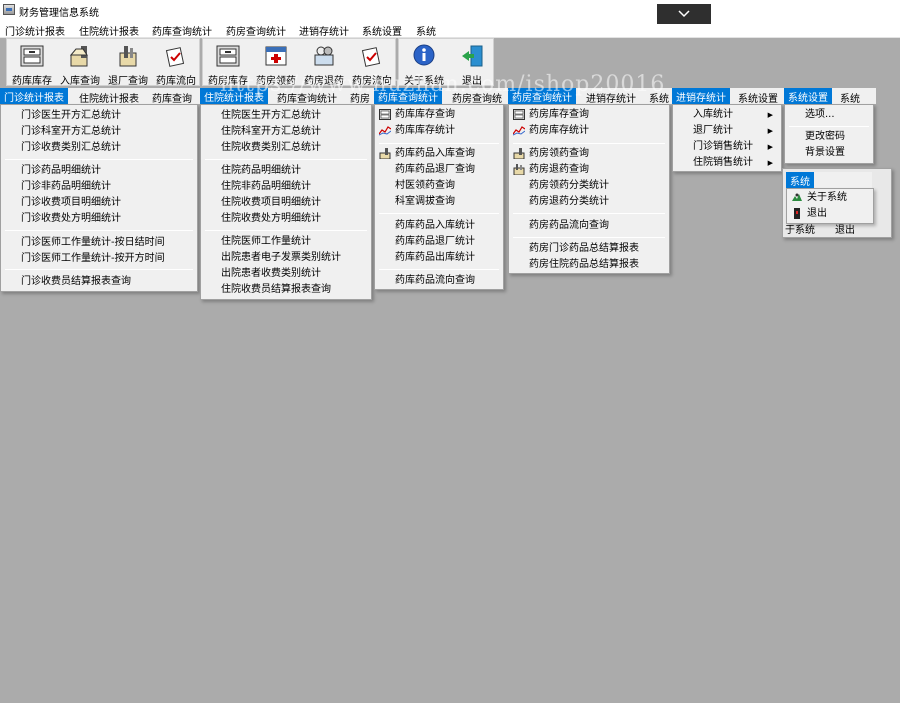 This screenshot has width=900, height=703. Describe the element at coordinates (99, 259) in the screenshot. I see `menu-item: 门诊医师工作量统计-按开方时间` at that location.